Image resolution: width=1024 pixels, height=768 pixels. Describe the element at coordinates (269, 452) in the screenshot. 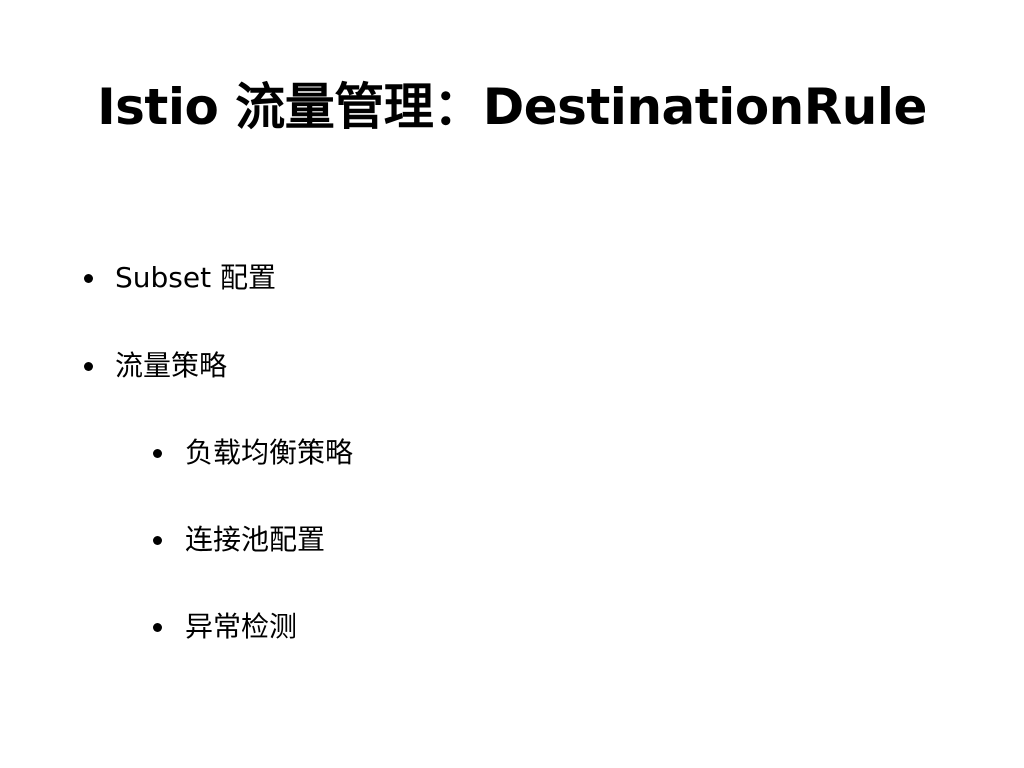

I see `bullet-text: 负载均衡策略` at that location.